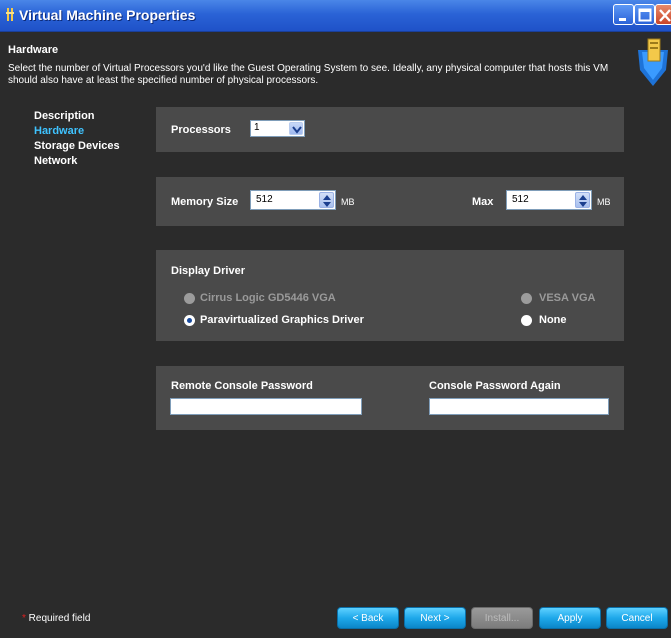 The image size is (671, 638). I want to click on memory-size-value: 512, so click(264, 199).